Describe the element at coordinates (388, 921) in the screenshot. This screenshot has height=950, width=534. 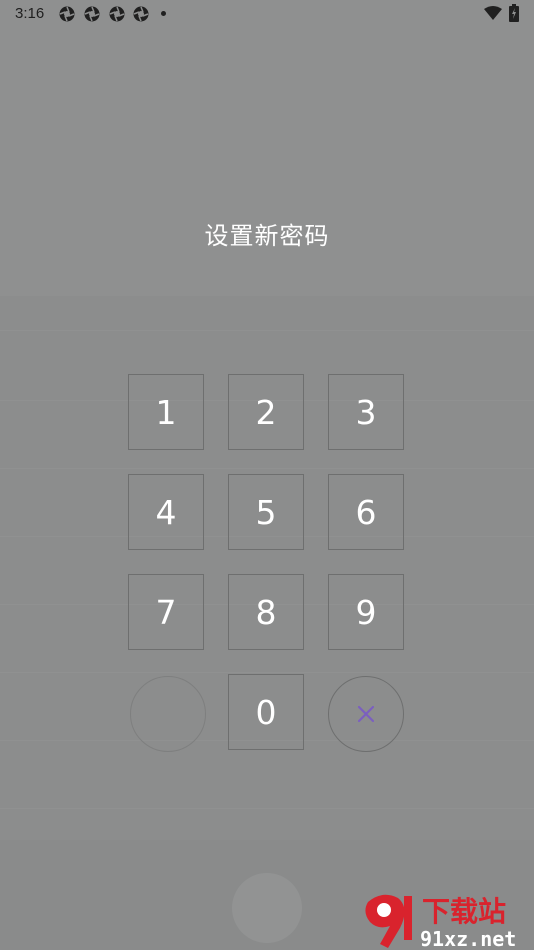
I see `watermark-logo` at that location.